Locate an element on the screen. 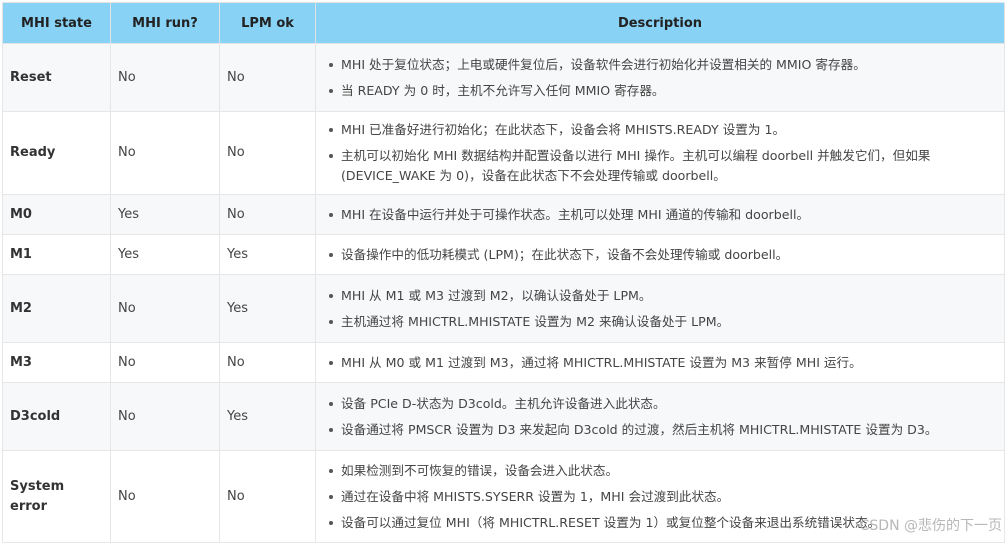  watermark: CSDN @悲伤的下一页 is located at coordinates (930, 526).